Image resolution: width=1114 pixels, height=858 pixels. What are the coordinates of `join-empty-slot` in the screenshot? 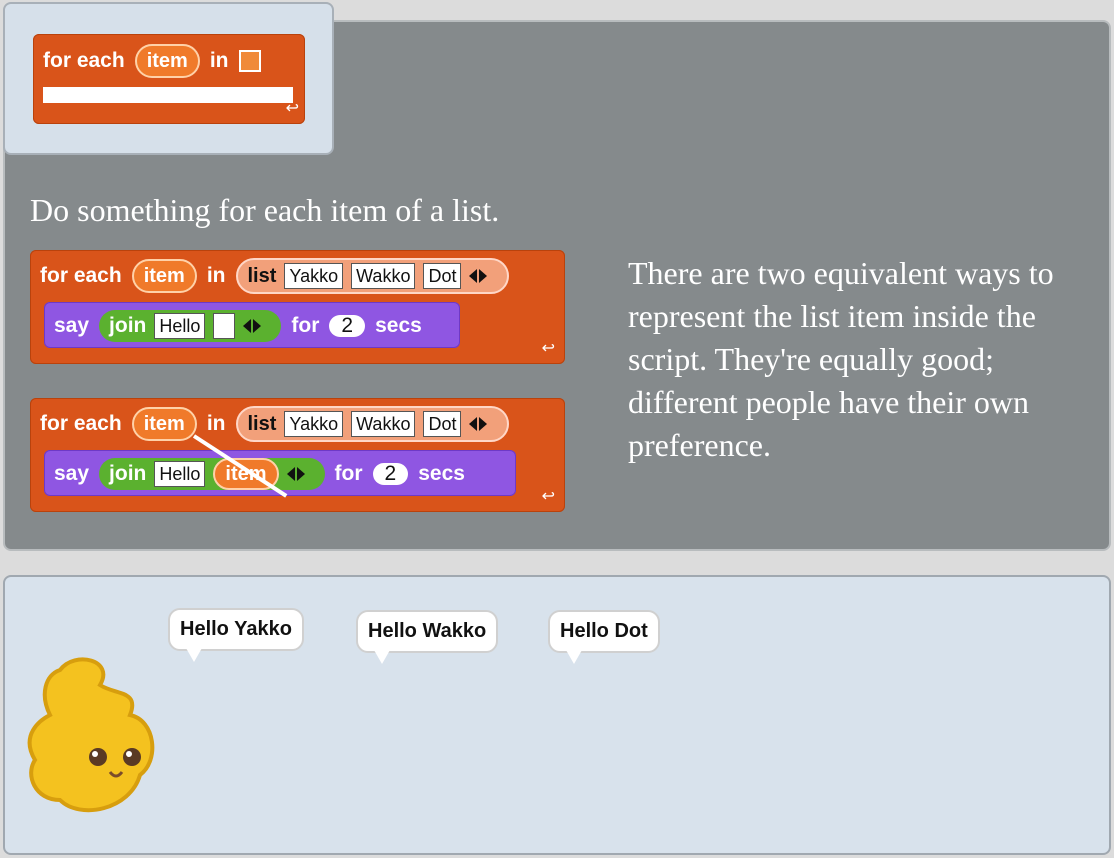 It's located at (224, 326).